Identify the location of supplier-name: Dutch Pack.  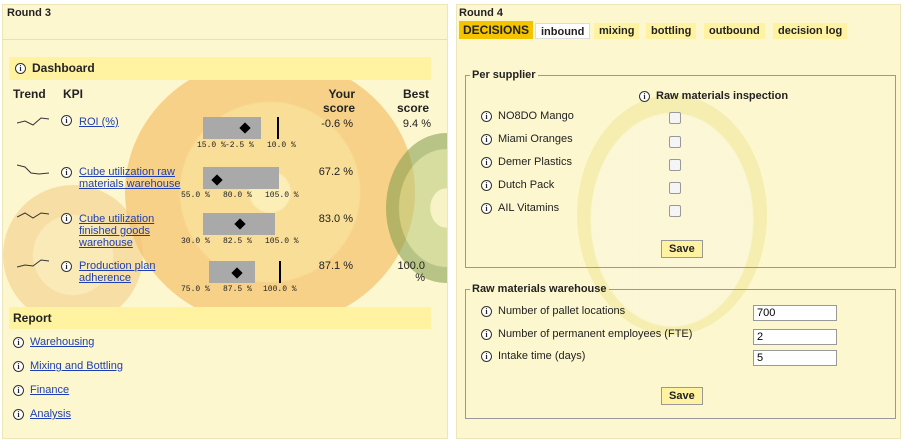
(526, 185).